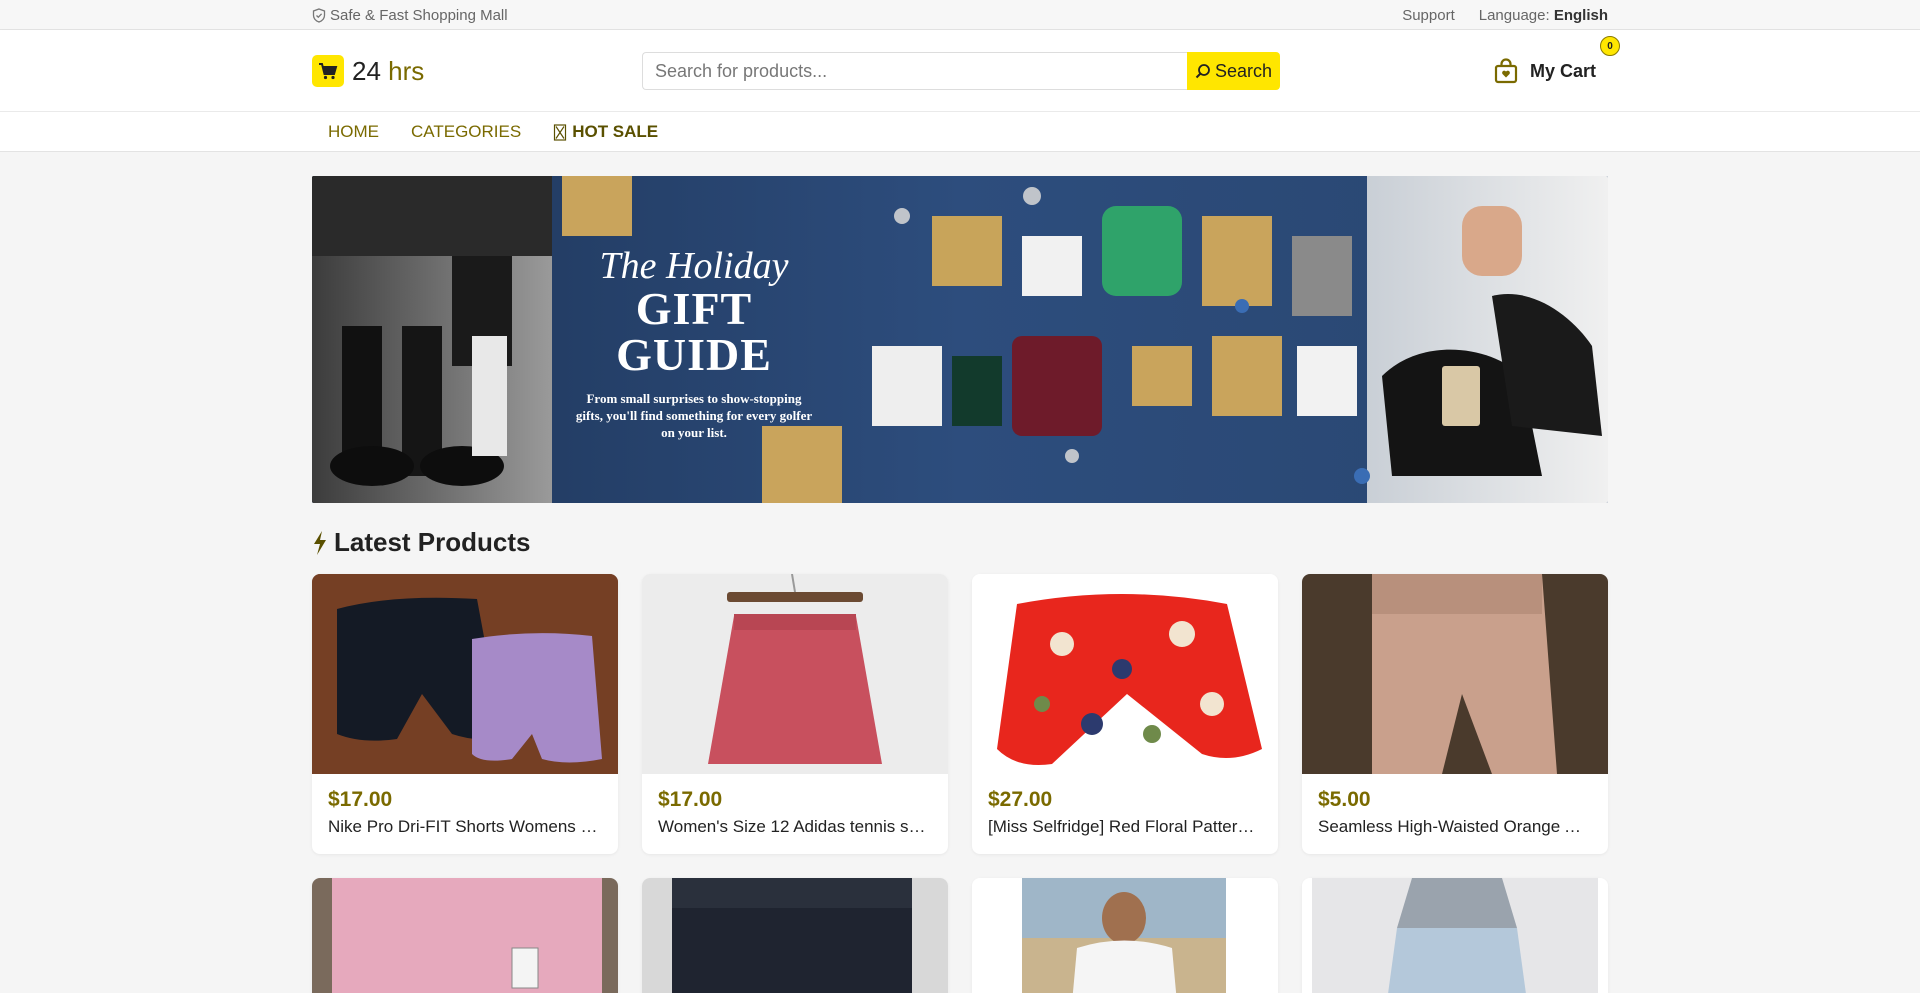  I want to click on logo-suffix: hrs, so click(406, 70).